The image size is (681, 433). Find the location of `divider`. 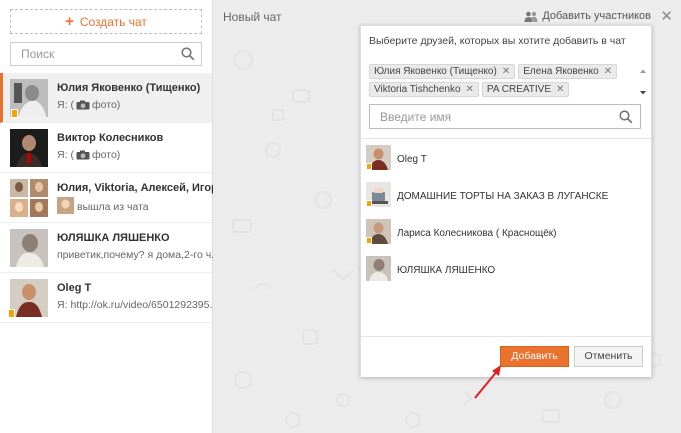

divider is located at coordinates (506, 138).